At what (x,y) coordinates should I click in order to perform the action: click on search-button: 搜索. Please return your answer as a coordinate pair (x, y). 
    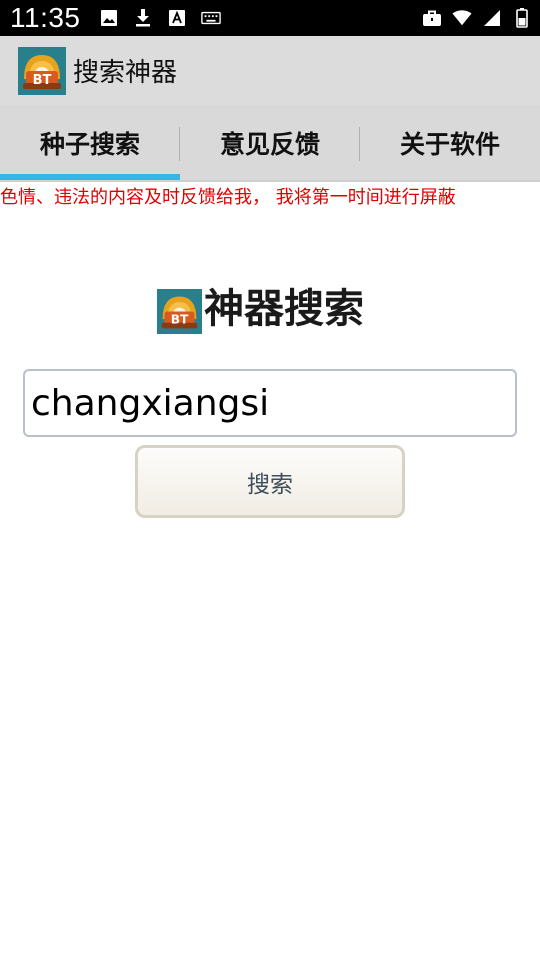
    Looking at the image, I should click on (270, 481).